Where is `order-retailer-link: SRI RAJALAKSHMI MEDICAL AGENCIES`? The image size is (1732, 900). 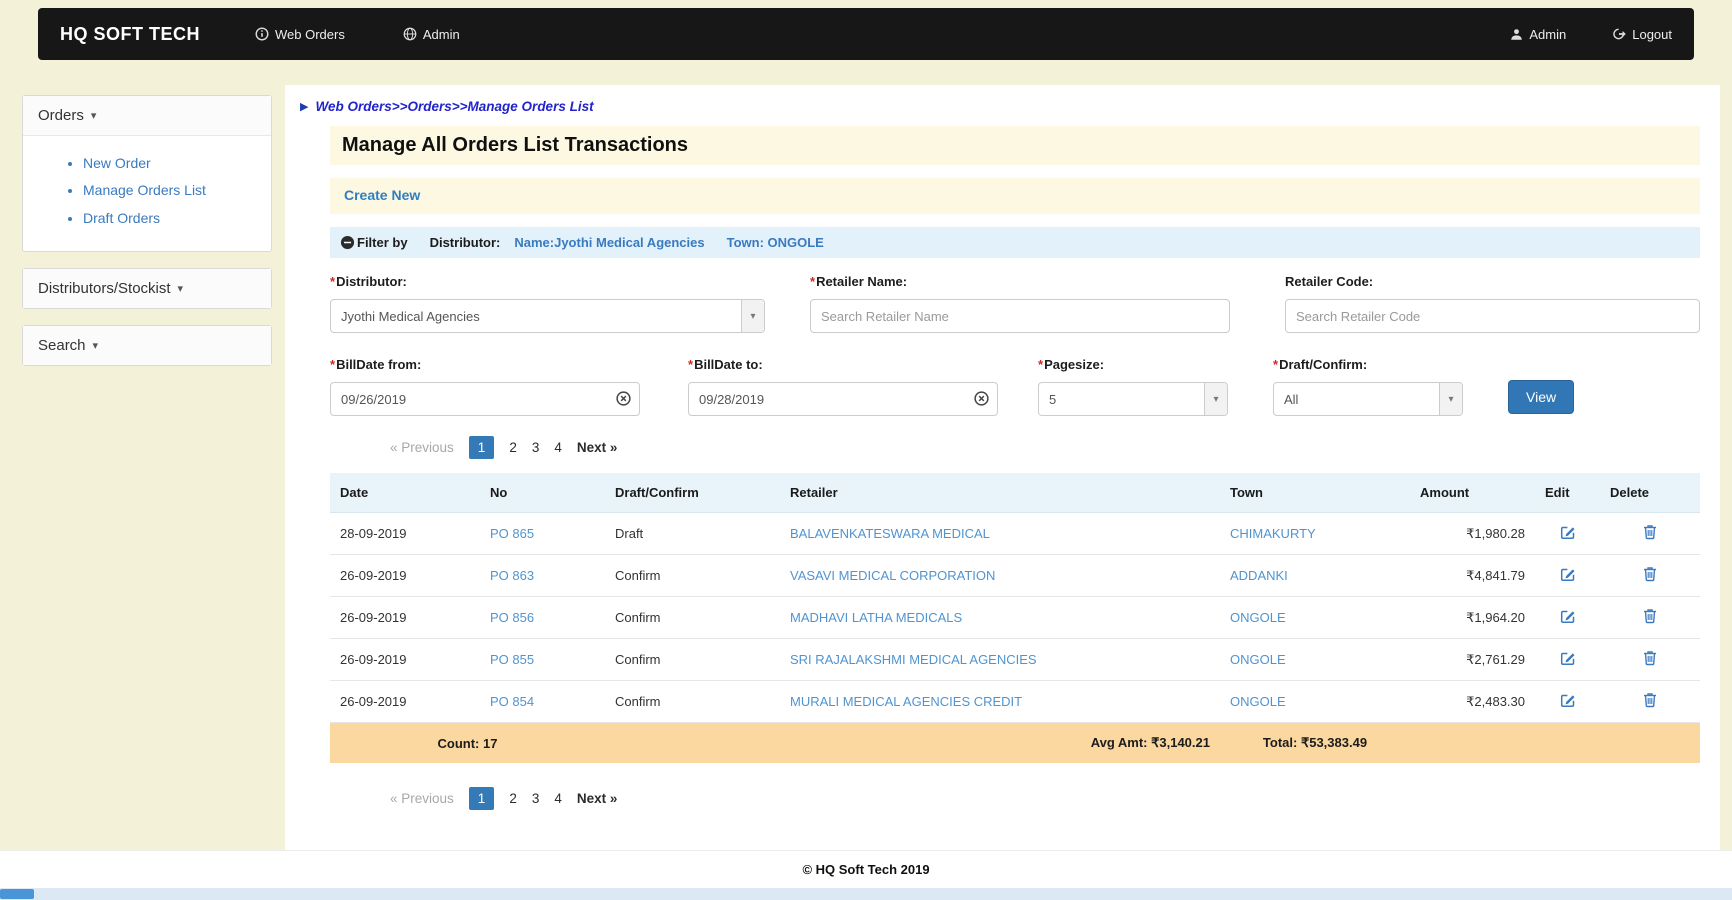 order-retailer-link: SRI RAJALAKSHMI MEDICAL AGENCIES is located at coordinates (913, 659).